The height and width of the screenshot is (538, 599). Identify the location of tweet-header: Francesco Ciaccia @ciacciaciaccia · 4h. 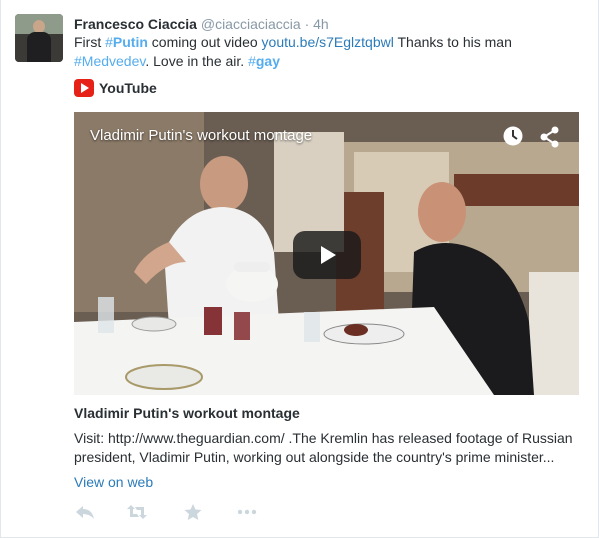
(201, 24).